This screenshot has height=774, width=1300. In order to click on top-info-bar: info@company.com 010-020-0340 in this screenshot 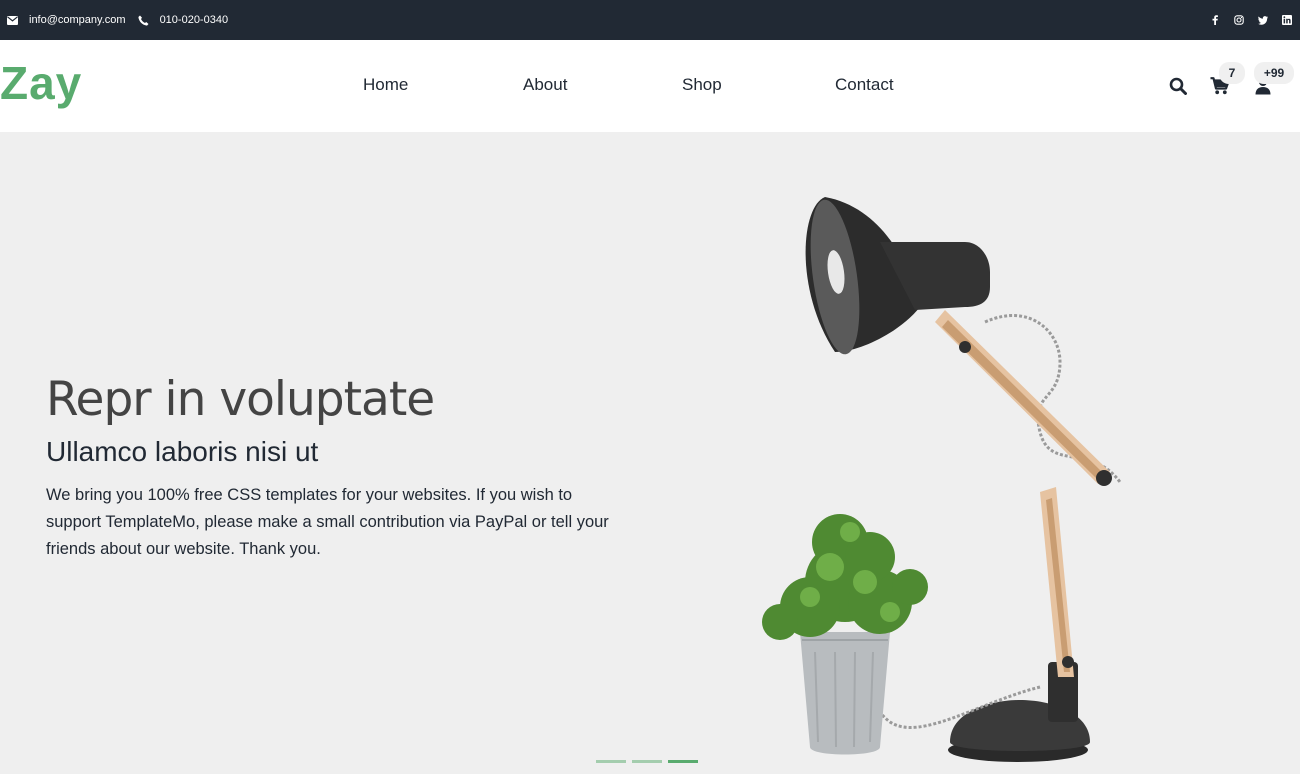, I will do `click(650, 20)`.